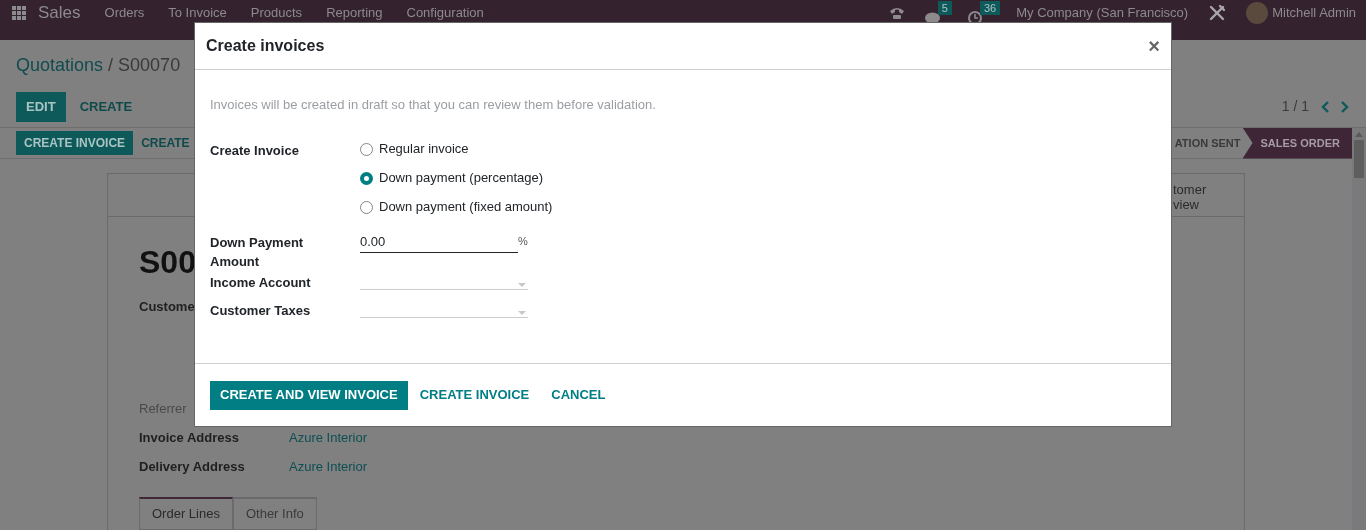 Image resolution: width=1366 pixels, height=530 pixels. What do you see at coordinates (1345, 106) in the screenshot?
I see `chevron-right-icon` at bounding box center [1345, 106].